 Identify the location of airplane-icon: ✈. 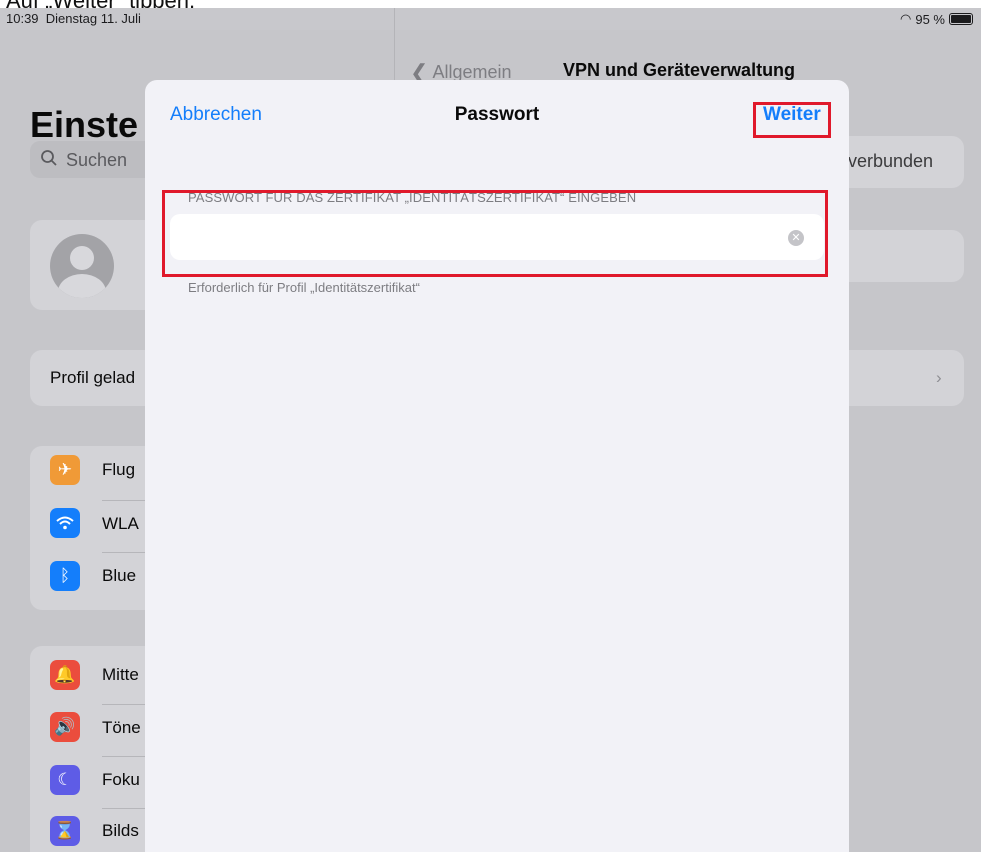
(65, 470).